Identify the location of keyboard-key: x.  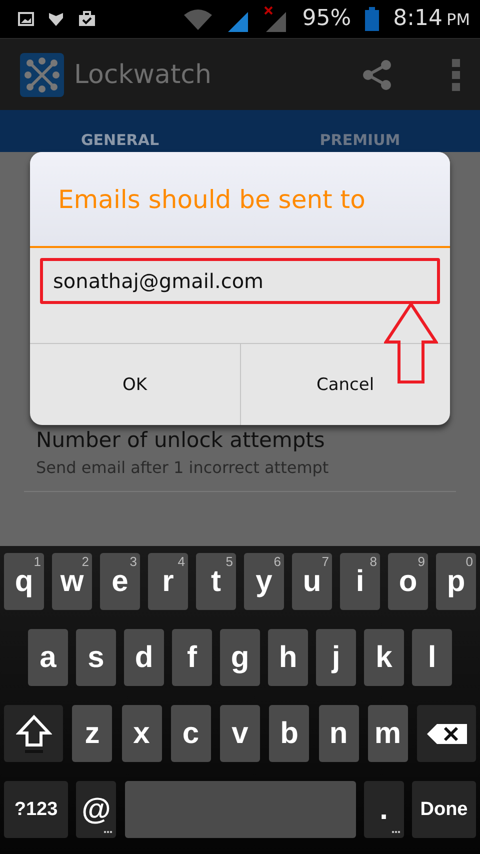
(142, 733).